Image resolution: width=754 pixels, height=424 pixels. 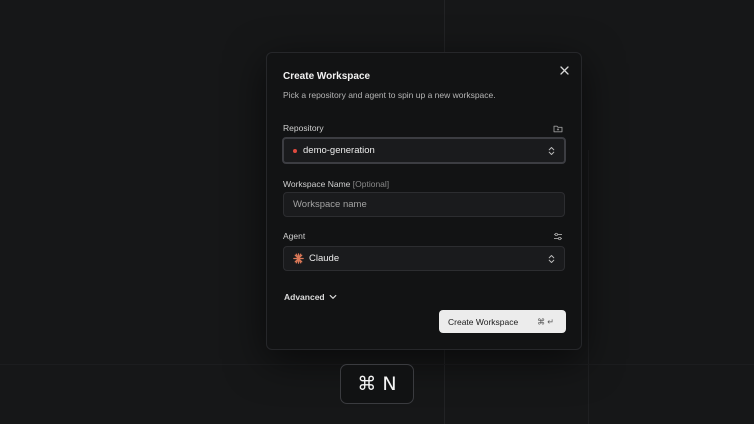 I want to click on repository-value: demo-generation, so click(x=339, y=150).